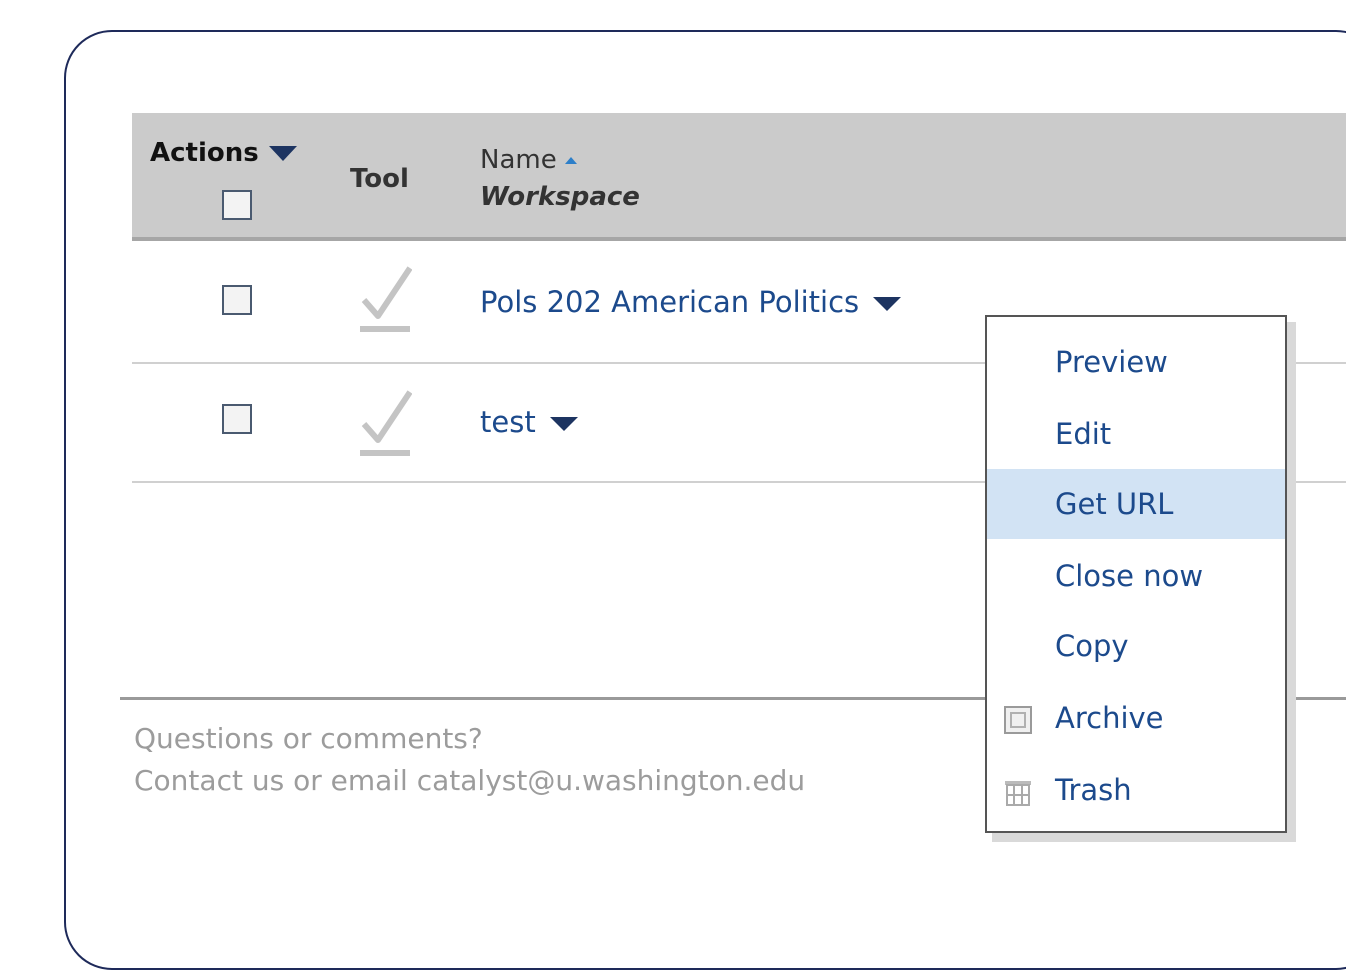  What do you see at coordinates (308, 738) in the screenshot?
I see `footer-questions: Questions or comments?` at bounding box center [308, 738].